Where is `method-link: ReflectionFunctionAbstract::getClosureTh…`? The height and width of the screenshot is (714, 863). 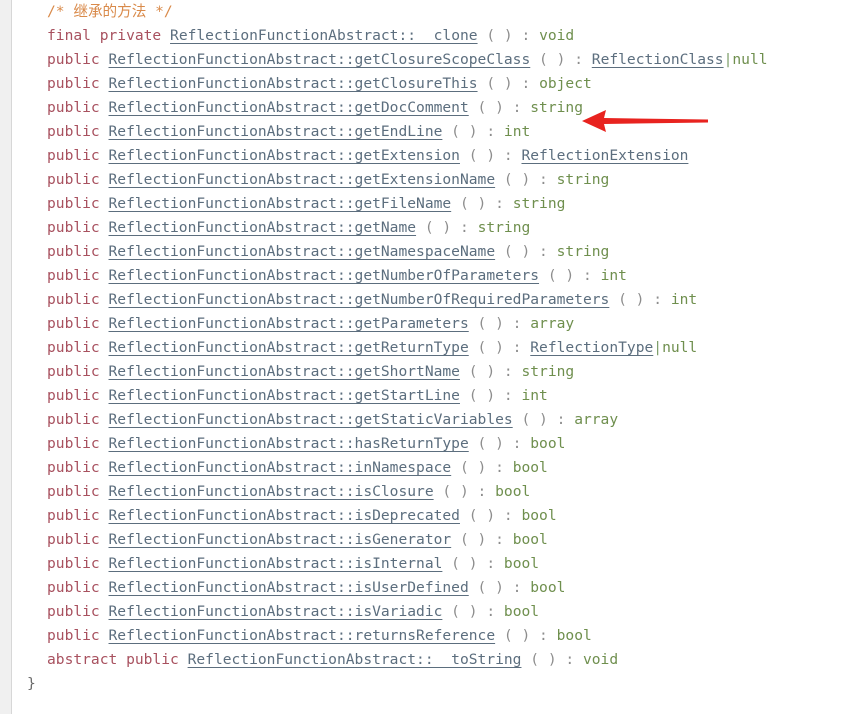
method-link: ReflectionFunctionAbstract::getClosureTh… is located at coordinates (293, 83).